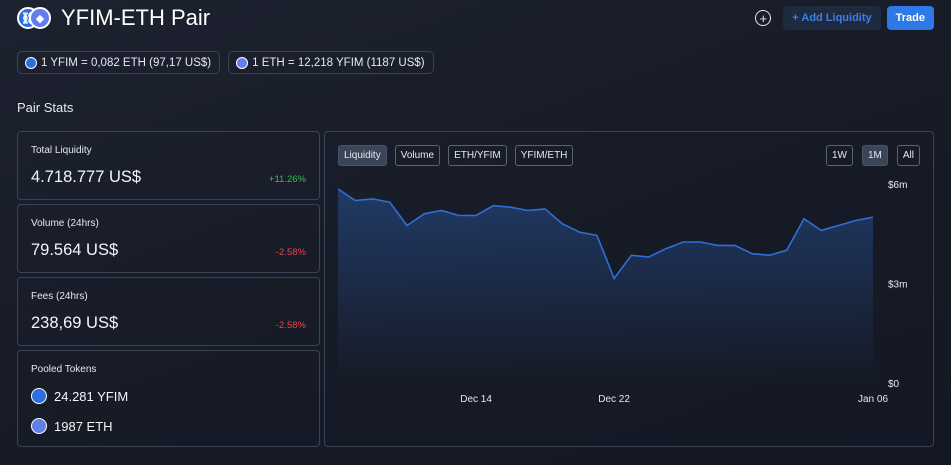  What do you see at coordinates (910, 18) in the screenshot?
I see `trade-button: Trade` at bounding box center [910, 18].